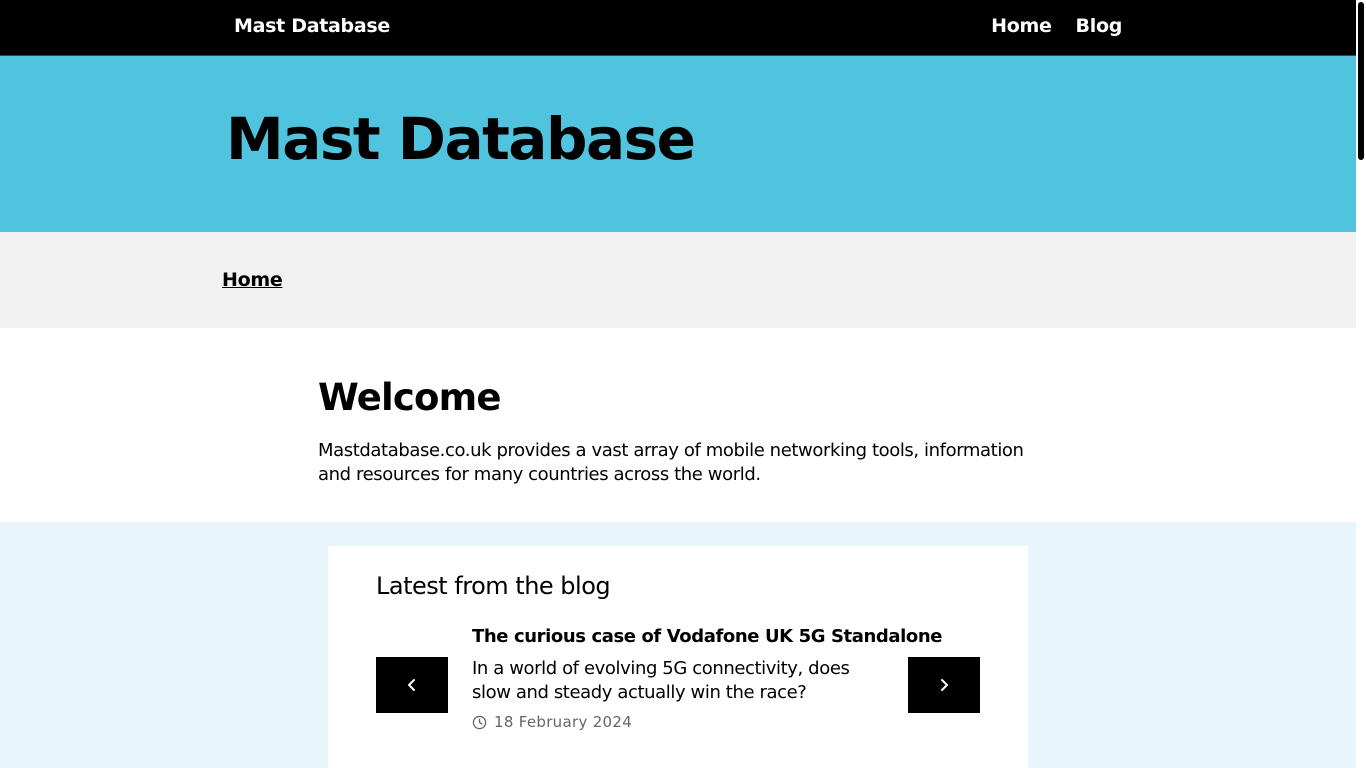 The height and width of the screenshot is (768, 1366). What do you see at coordinates (682, 722) in the screenshot?
I see `blog-post-date: 18 February 2024` at bounding box center [682, 722].